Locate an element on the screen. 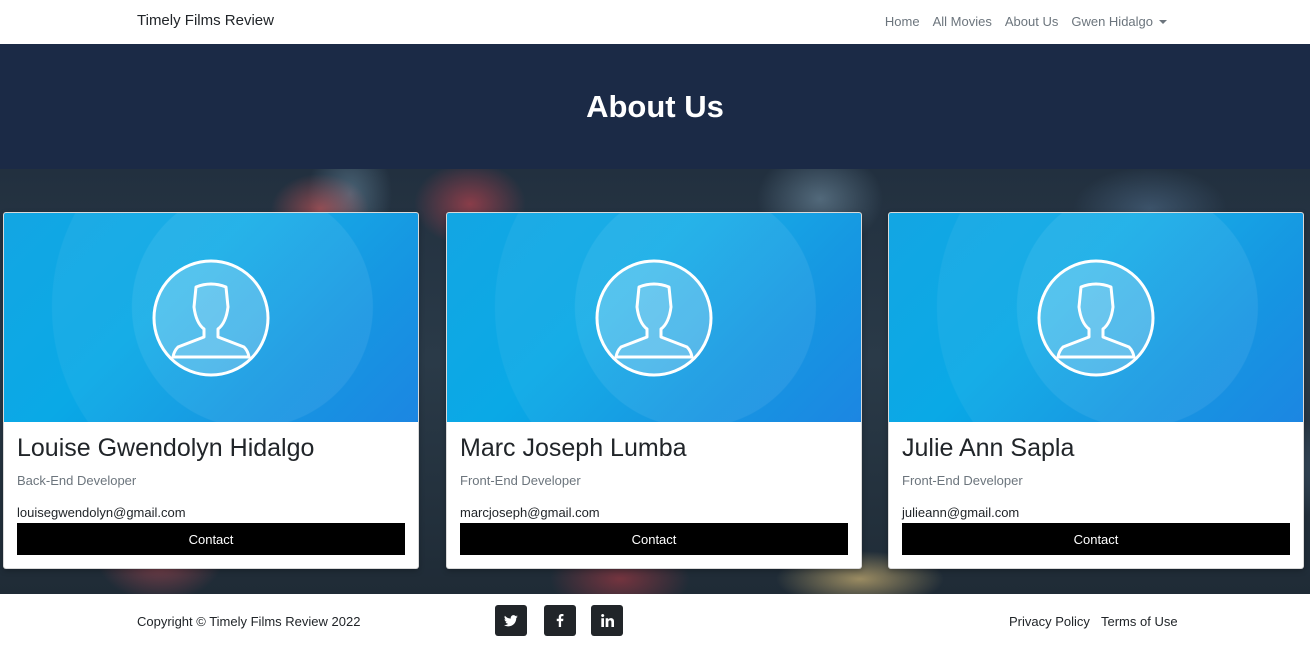 The image size is (1310, 647). nav-home-link: Home is located at coordinates (902, 21).